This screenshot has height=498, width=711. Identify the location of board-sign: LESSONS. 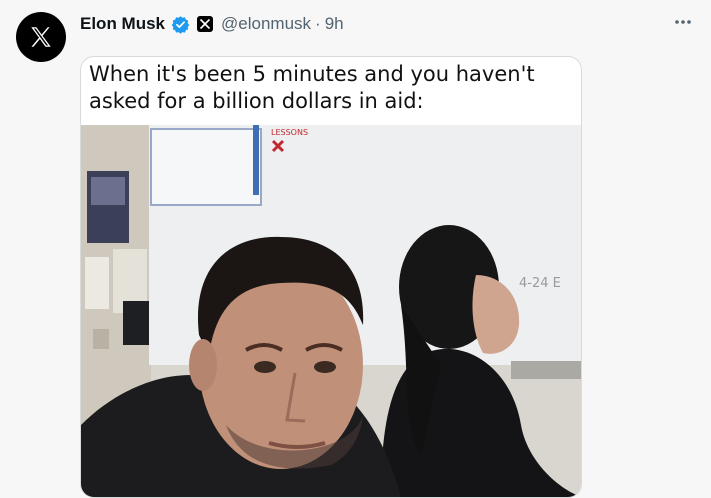
(289, 132).